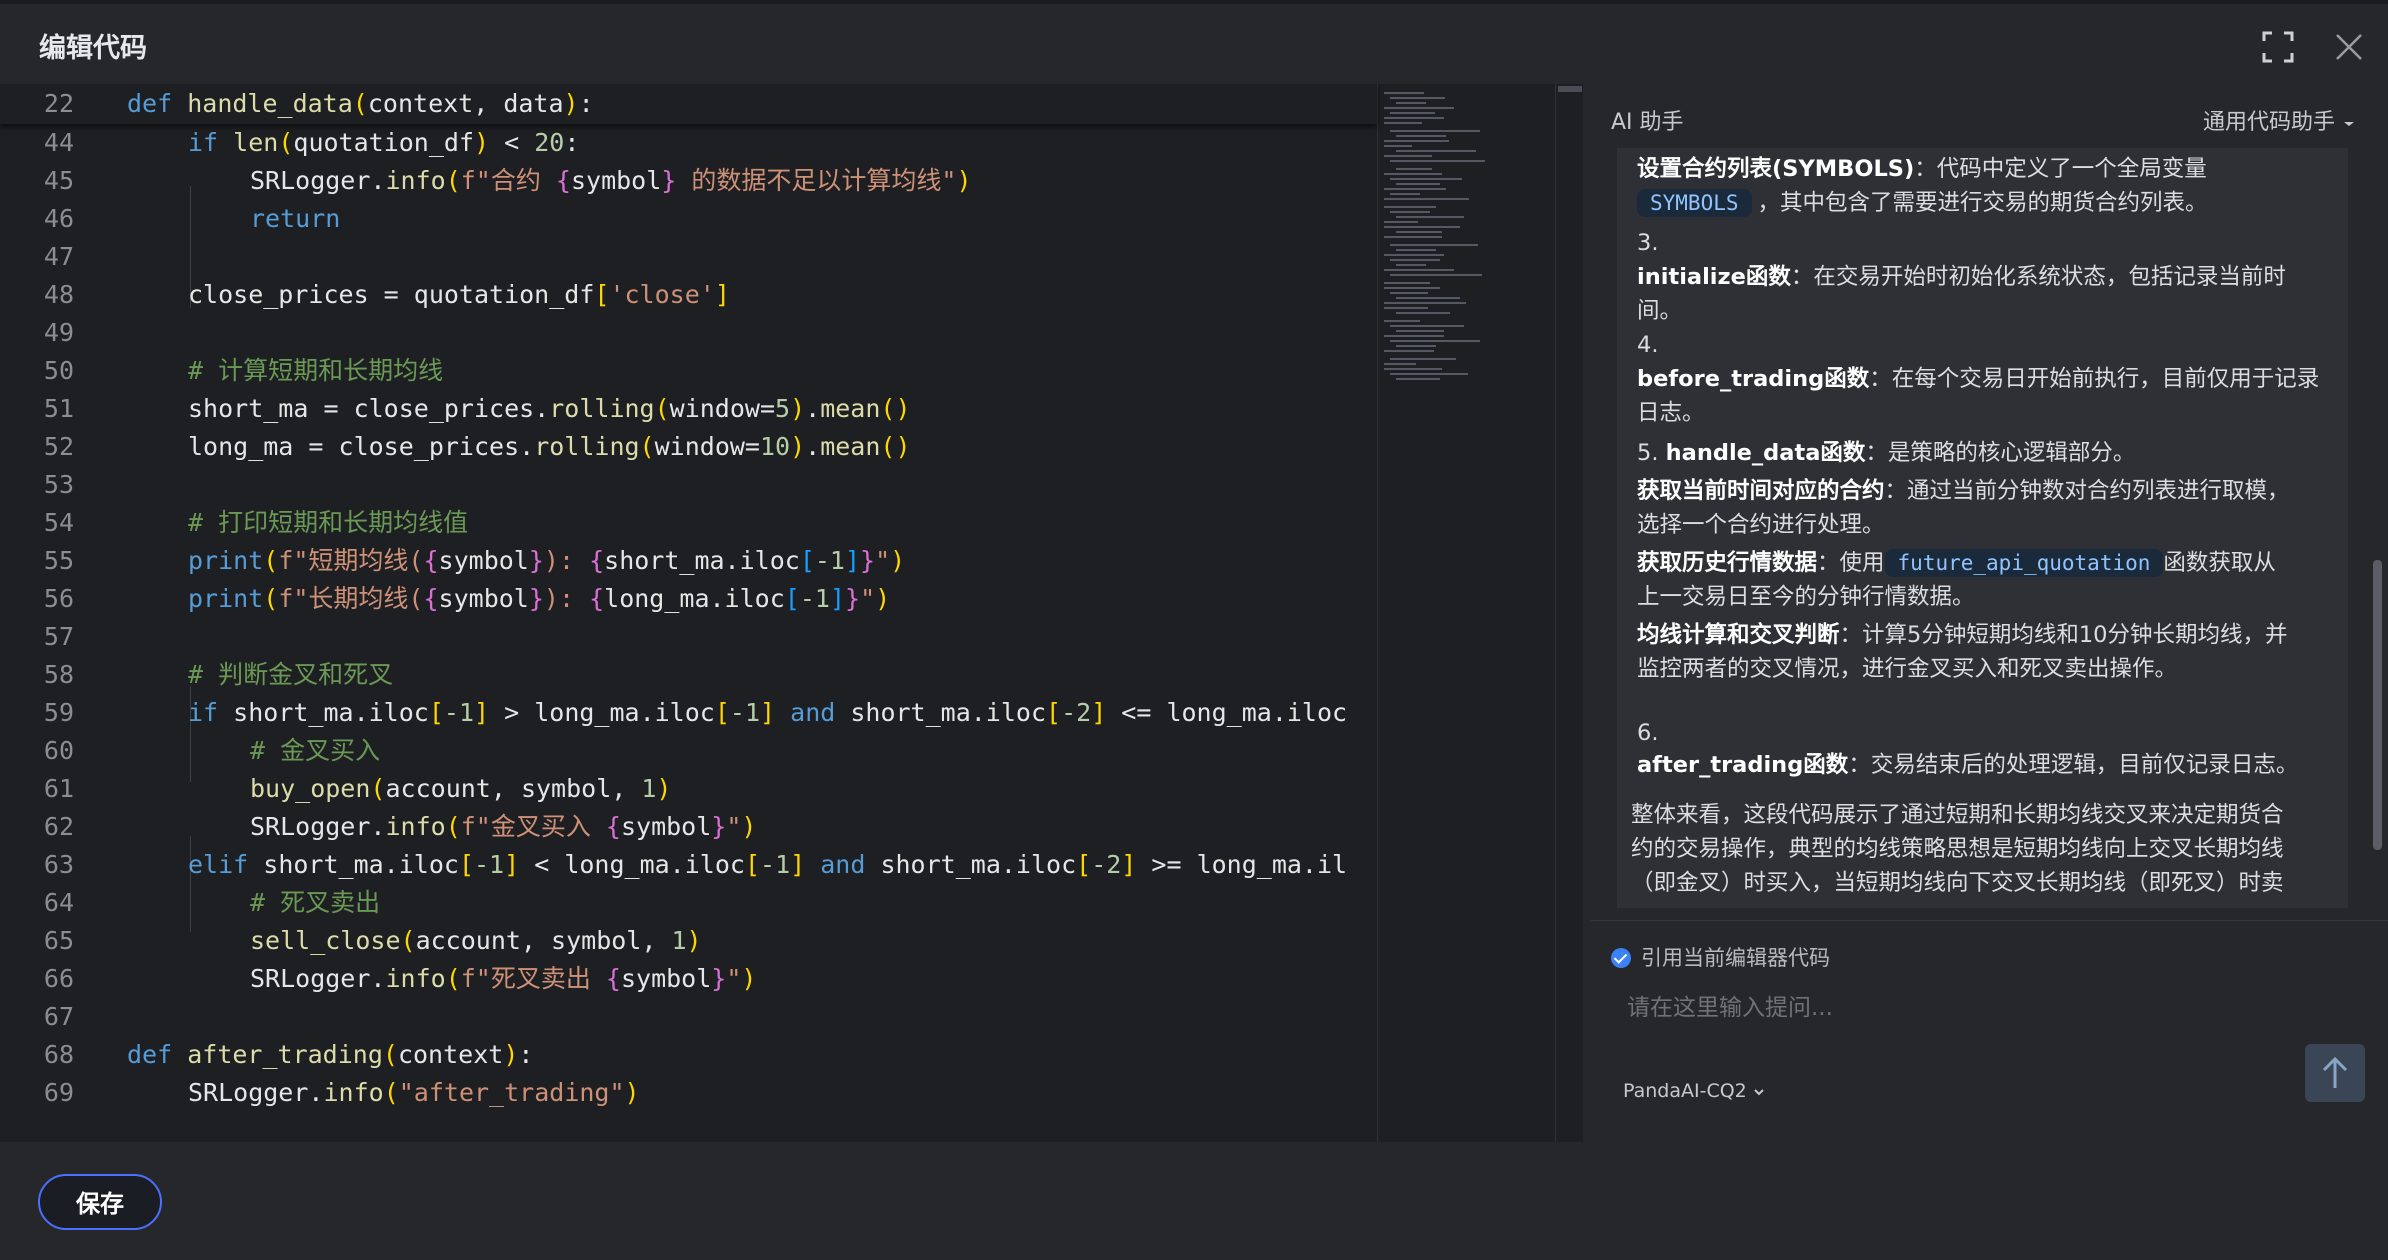  Describe the element at coordinates (2094, 379) in the screenshot. I see `response-text: ：在每个交易日开始前执行，目前仅用于记录` at that location.